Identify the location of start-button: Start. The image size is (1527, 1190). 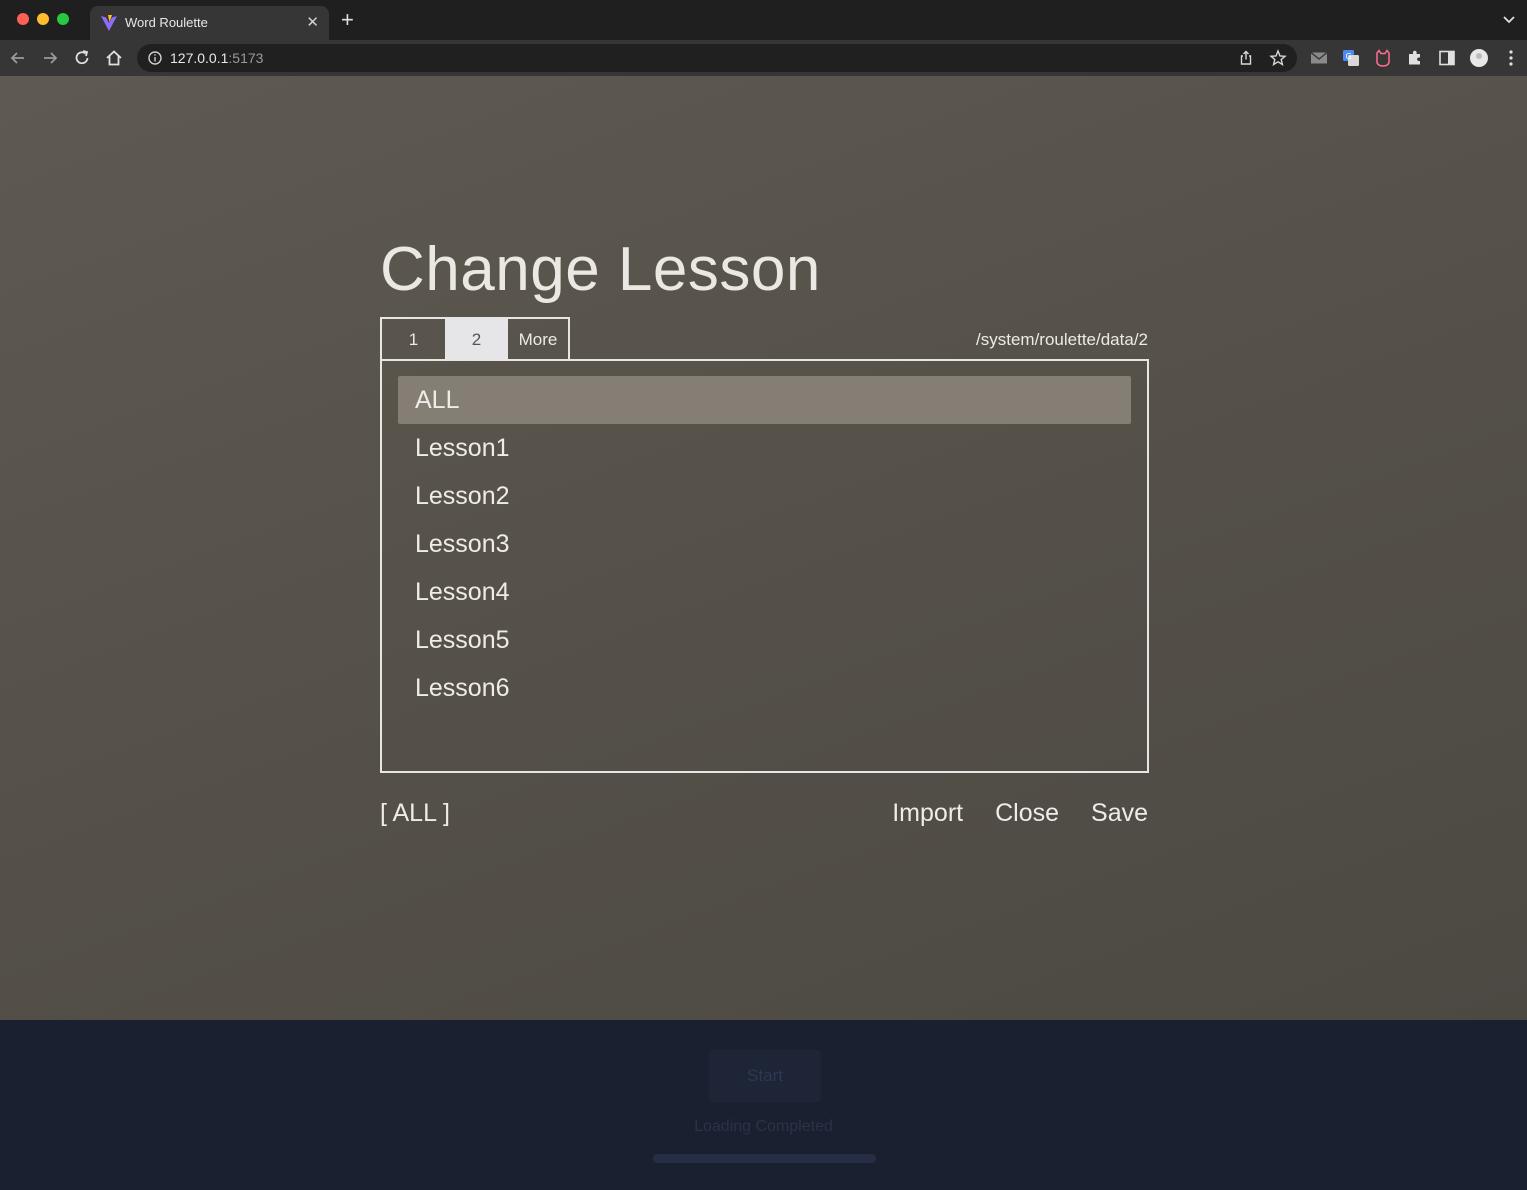
(765, 1076).